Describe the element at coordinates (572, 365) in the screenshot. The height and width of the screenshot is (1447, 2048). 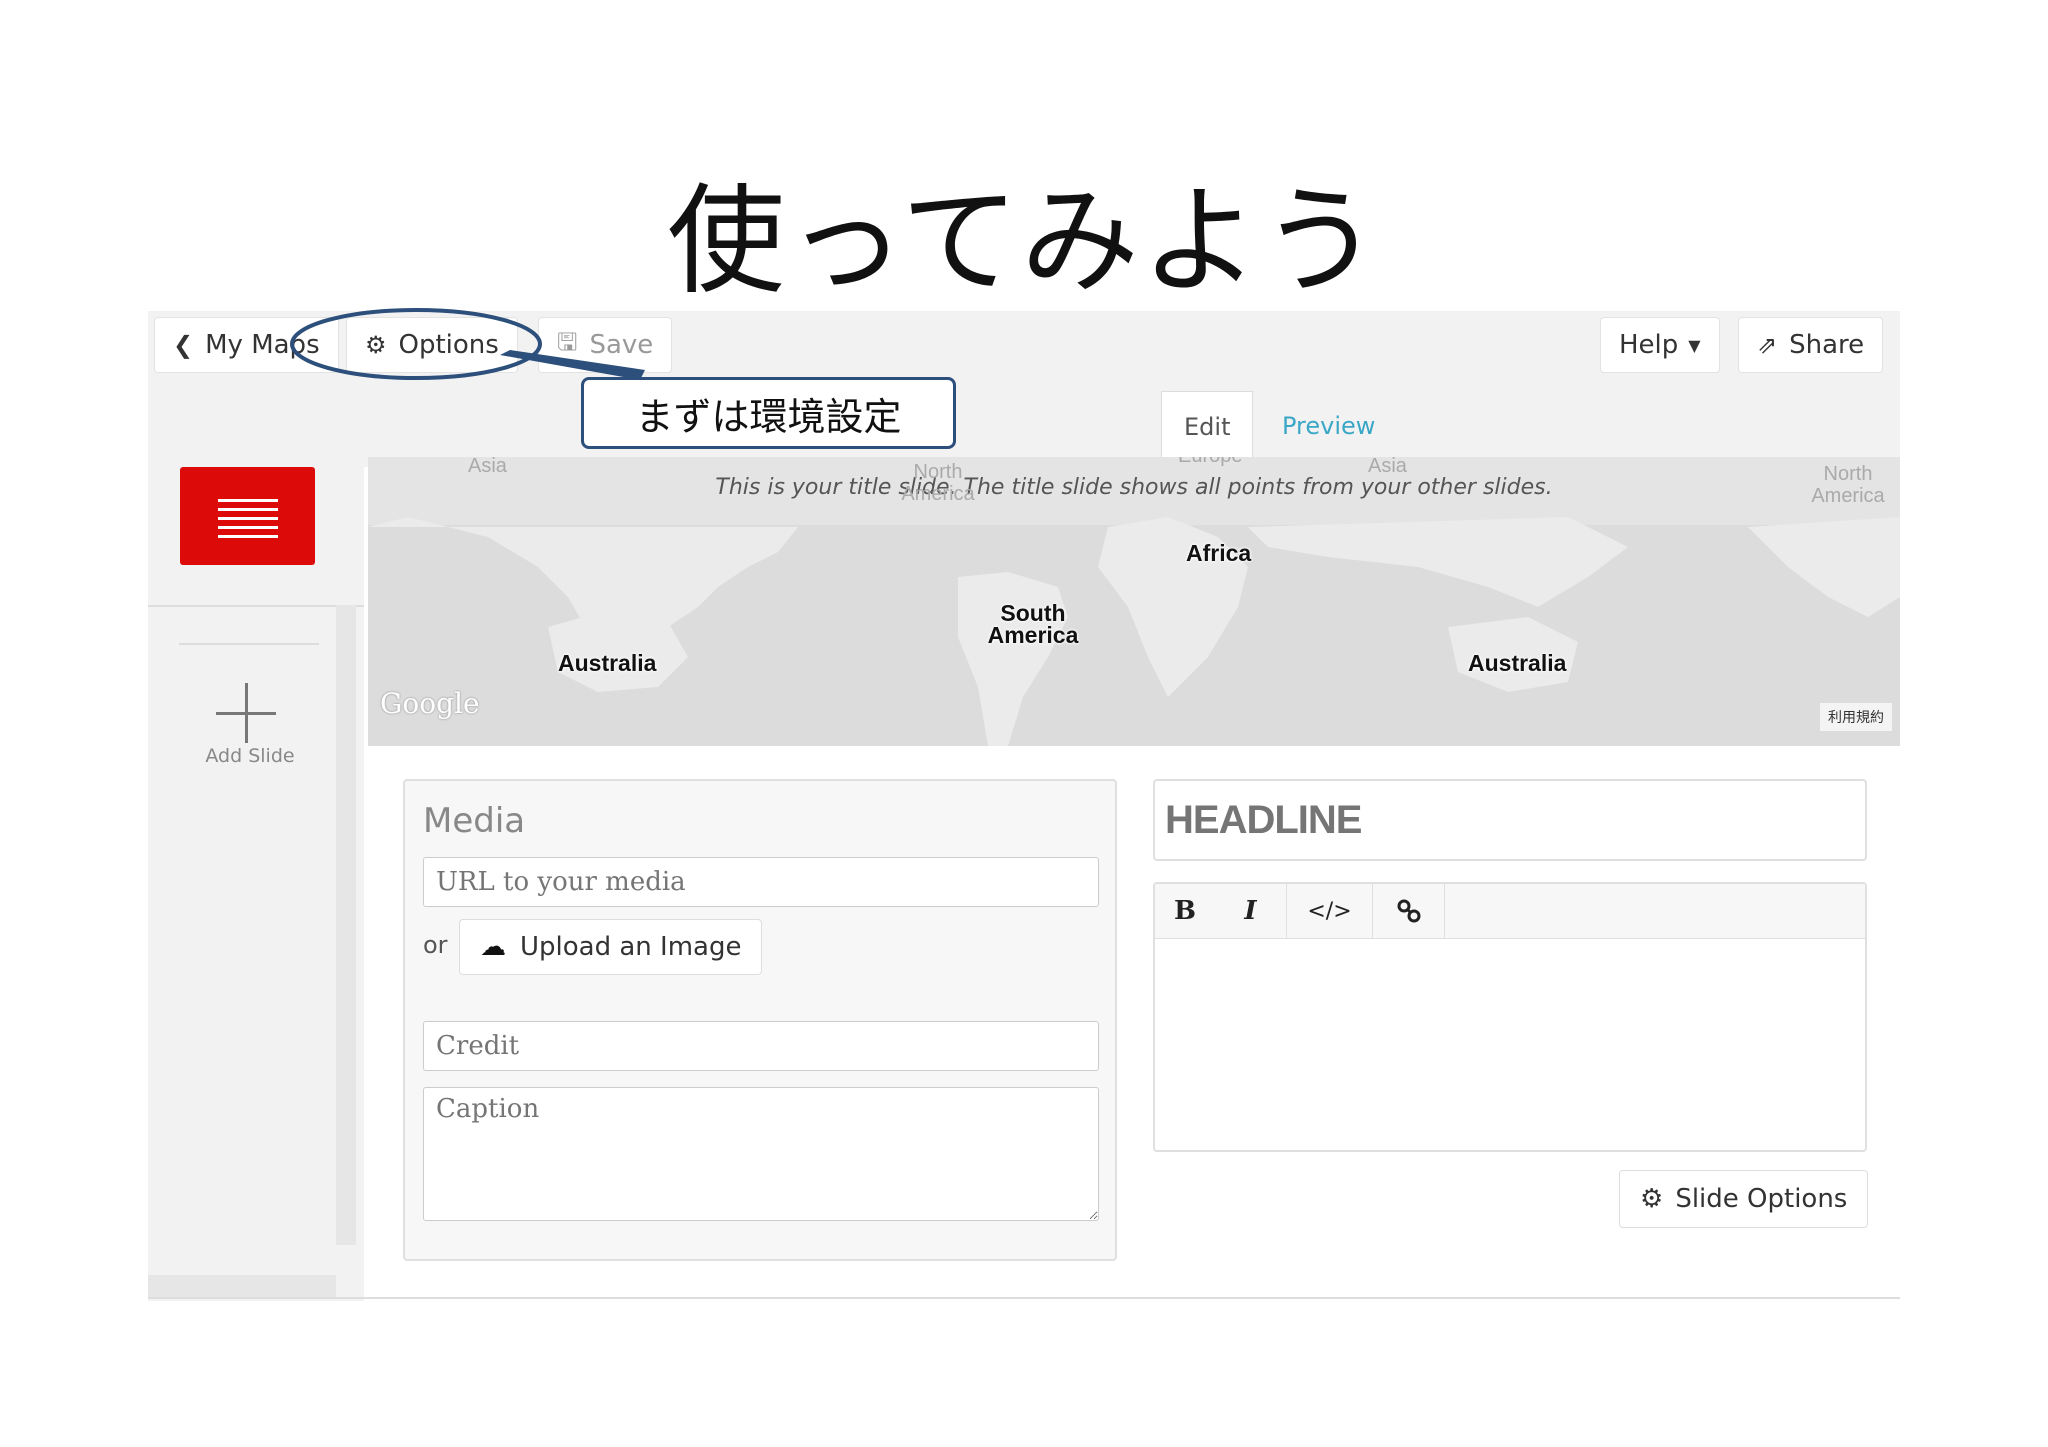
I see `annotation-pointer` at that location.